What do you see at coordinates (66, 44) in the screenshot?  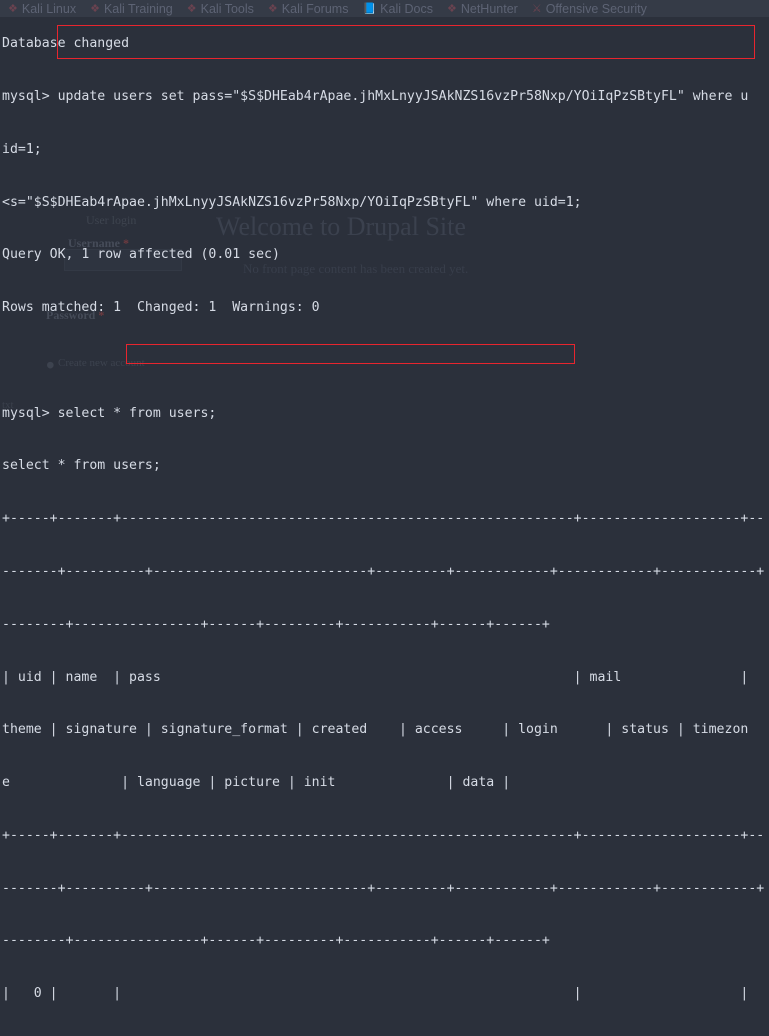 I see `terminal-line: Database changed` at bounding box center [66, 44].